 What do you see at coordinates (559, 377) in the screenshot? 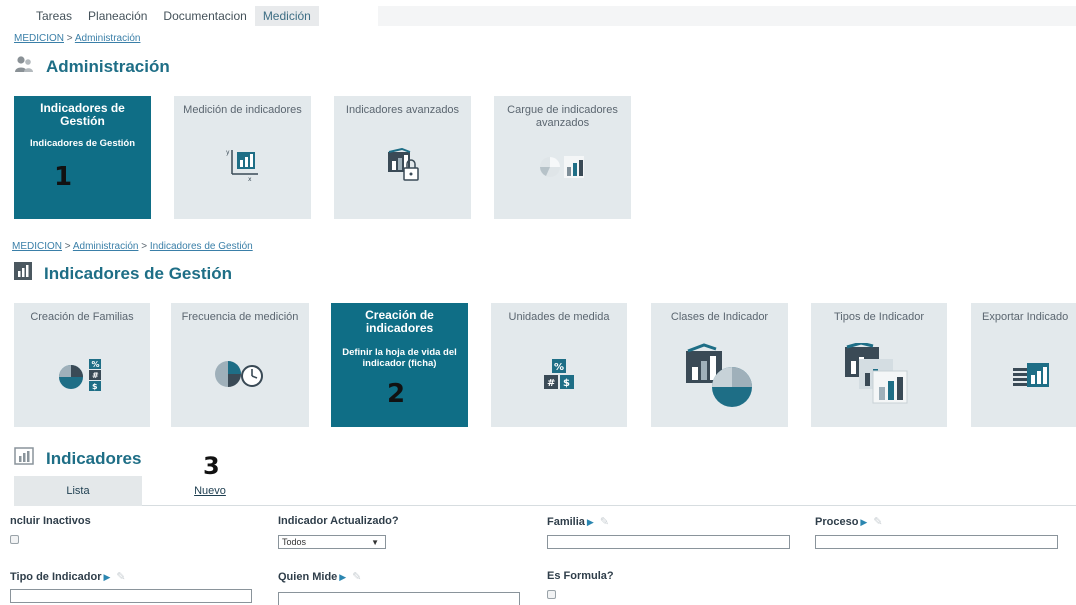
I see `units-icon: % # $` at bounding box center [559, 377].